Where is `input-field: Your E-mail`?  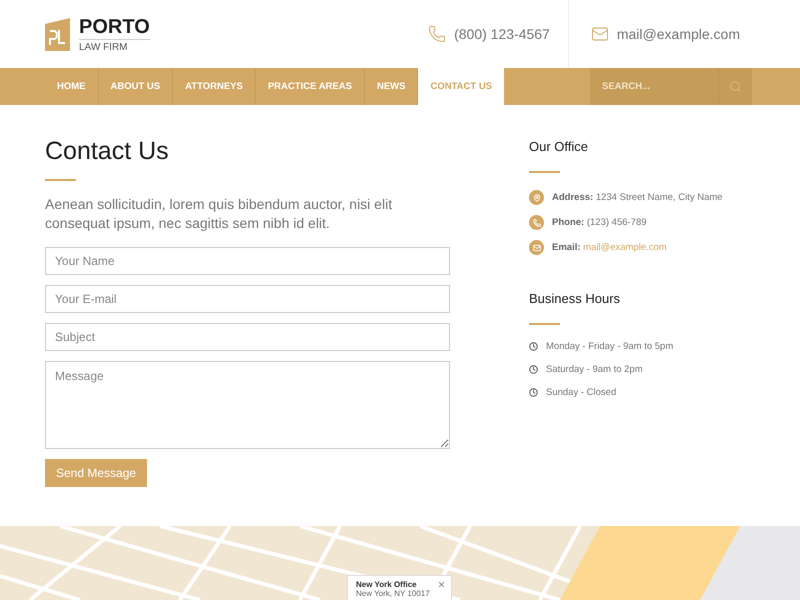 input-field: Your E-mail is located at coordinates (247, 299).